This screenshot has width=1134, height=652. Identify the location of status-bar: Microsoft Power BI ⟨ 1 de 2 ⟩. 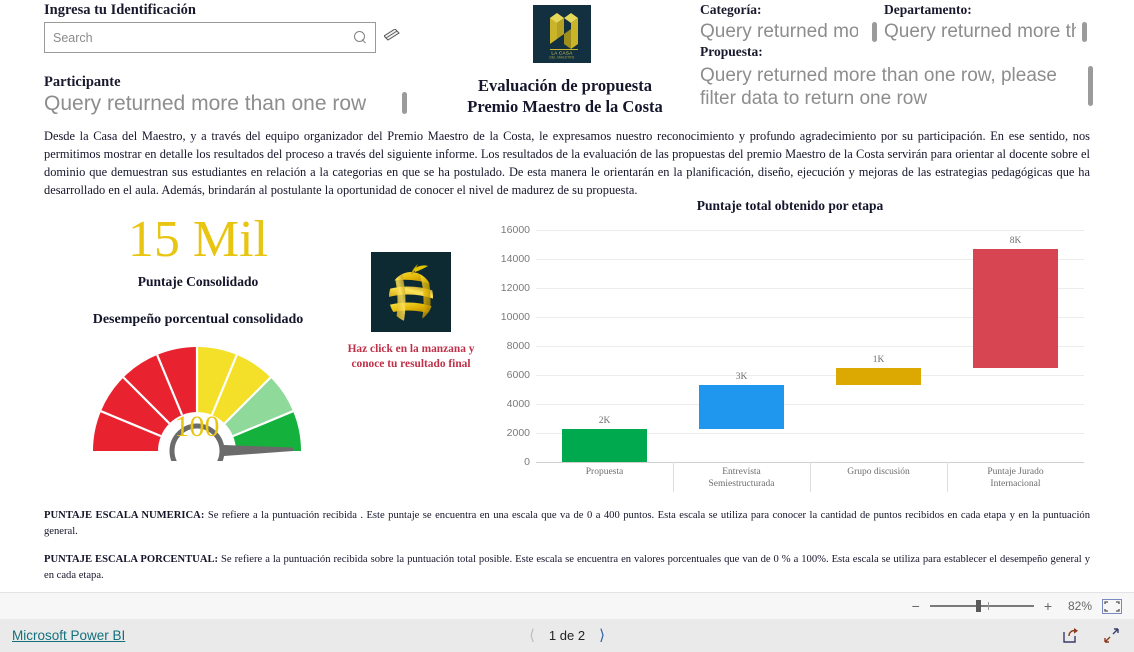
(567, 635).